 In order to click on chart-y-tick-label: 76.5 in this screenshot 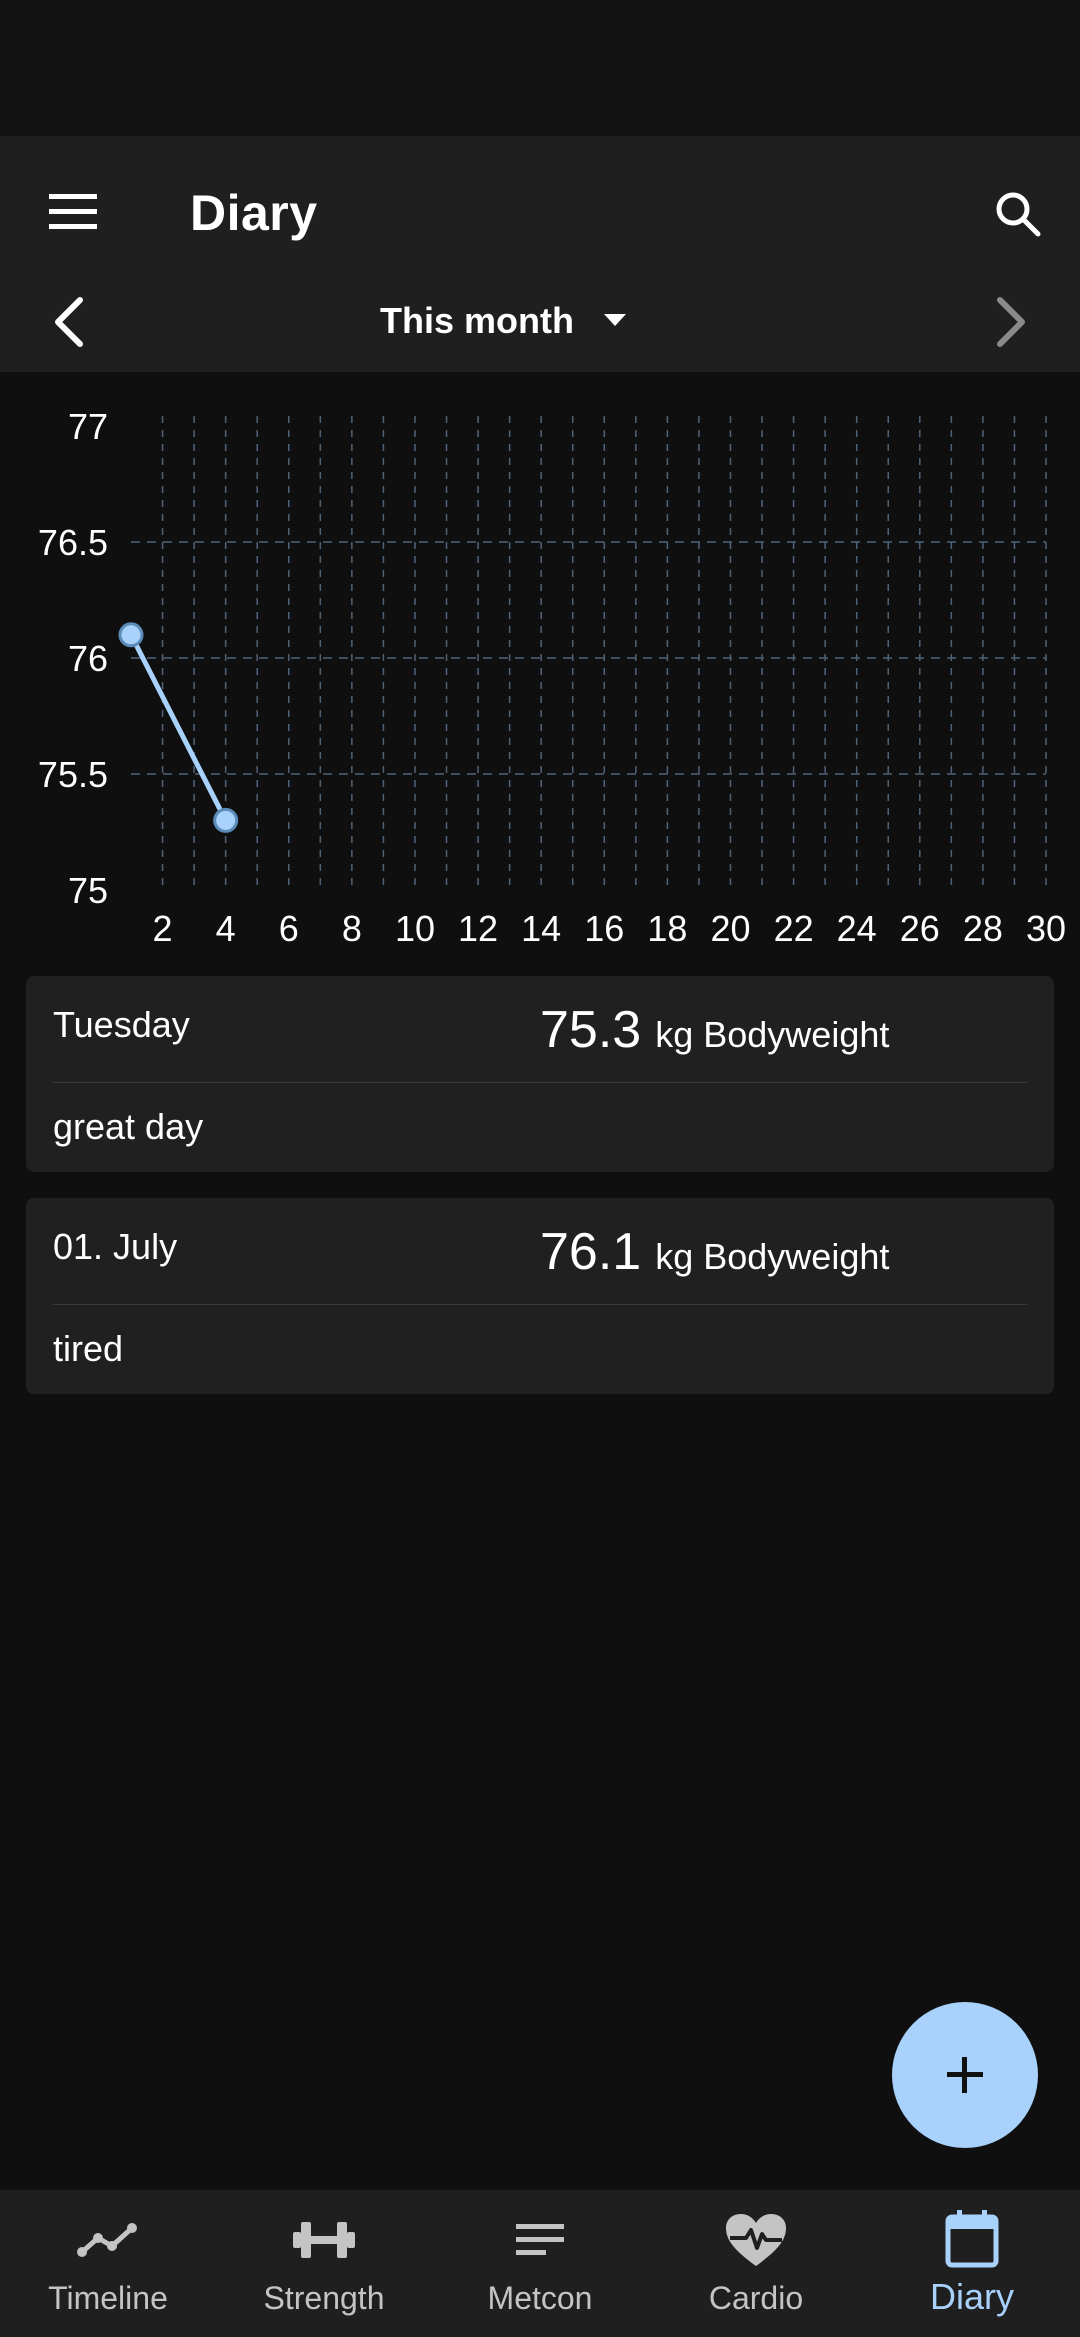, I will do `click(73, 542)`.